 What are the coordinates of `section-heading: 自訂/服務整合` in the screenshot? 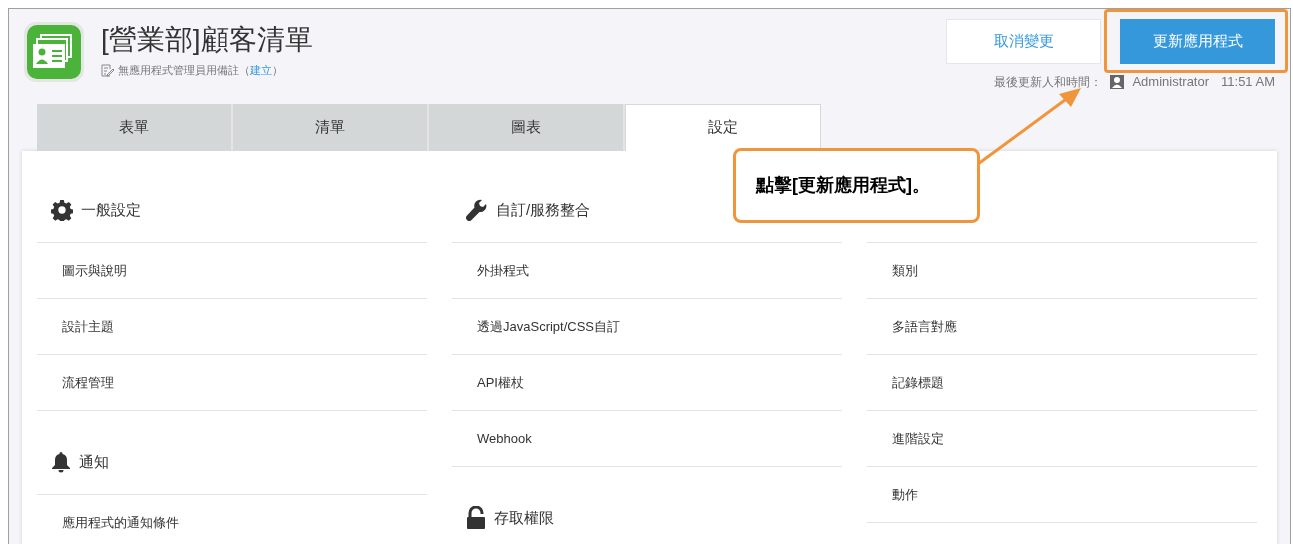 It's located at (543, 209).